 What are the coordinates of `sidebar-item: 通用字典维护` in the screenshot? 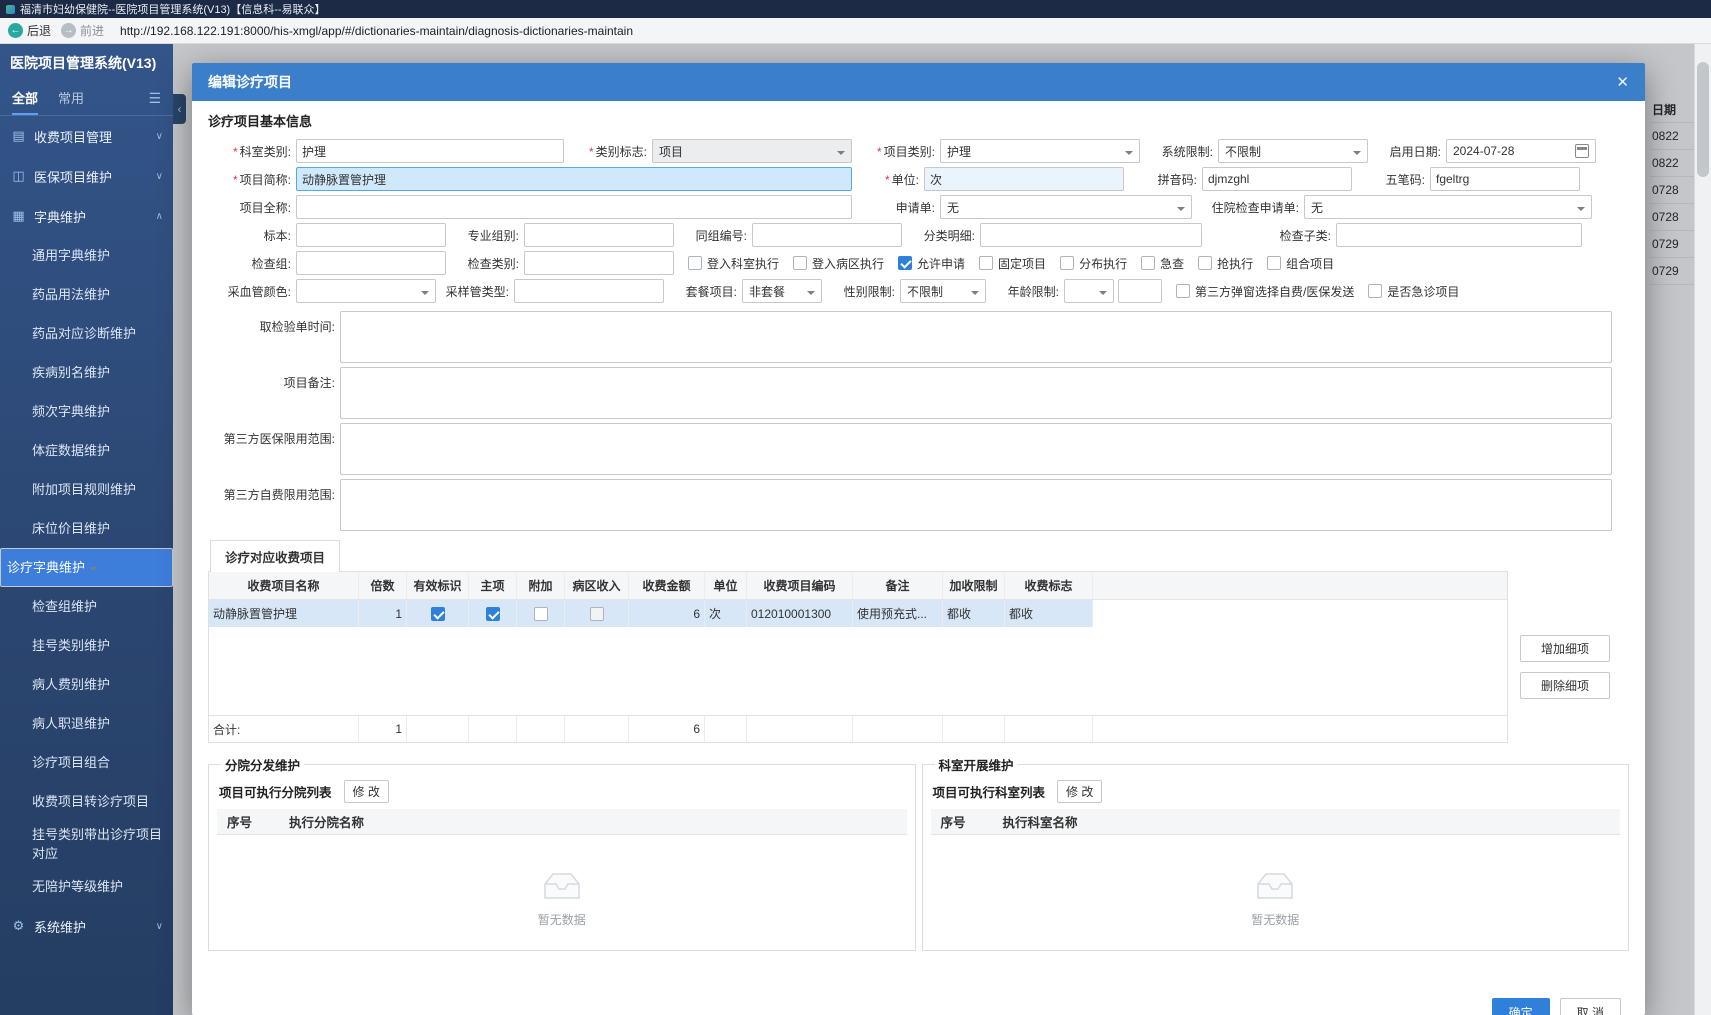 It's located at (86, 255).